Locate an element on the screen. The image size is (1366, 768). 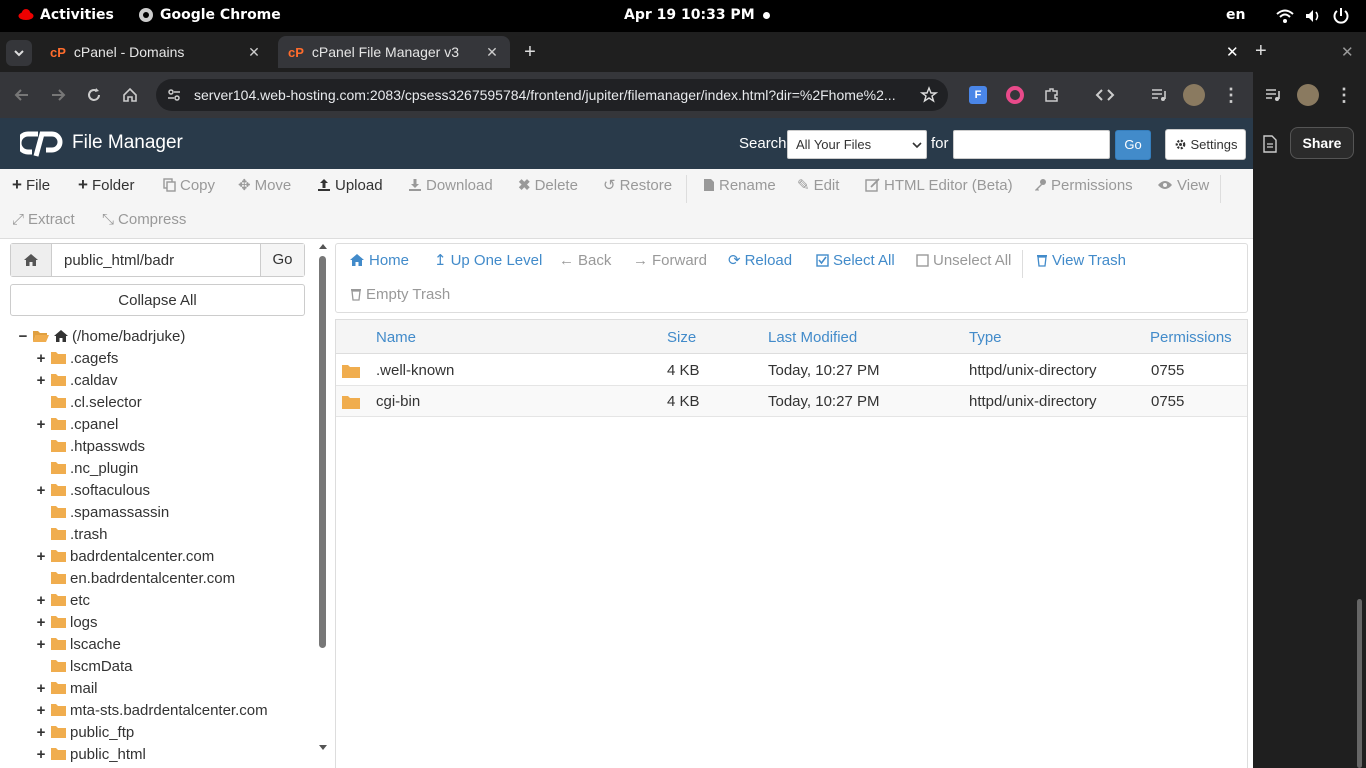
download-button: Download is located at coordinates (450, 185).